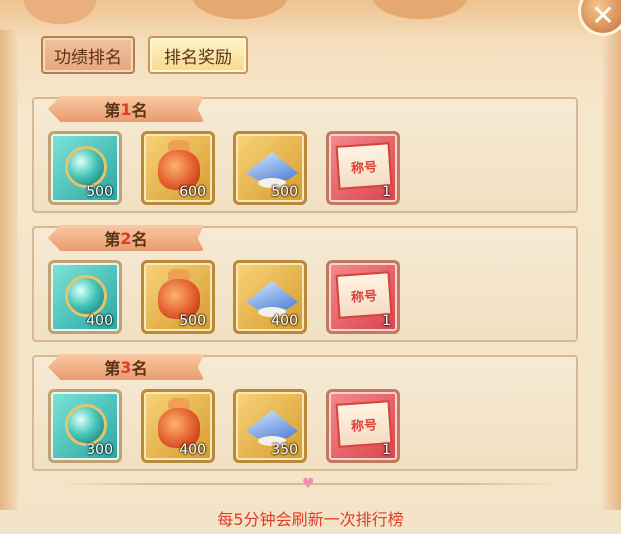 This screenshot has height=534, width=621. I want to click on top-ornament, so click(310, 20).